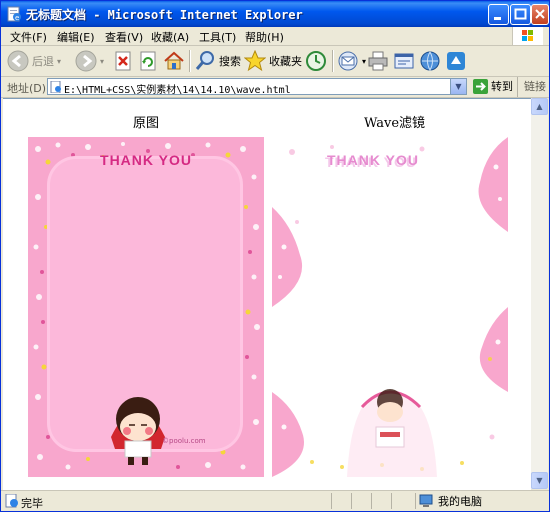 The width and height of the screenshot is (550, 512). Describe the element at coordinates (138, 431) in the screenshot. I see `girl-illustration` at that location.